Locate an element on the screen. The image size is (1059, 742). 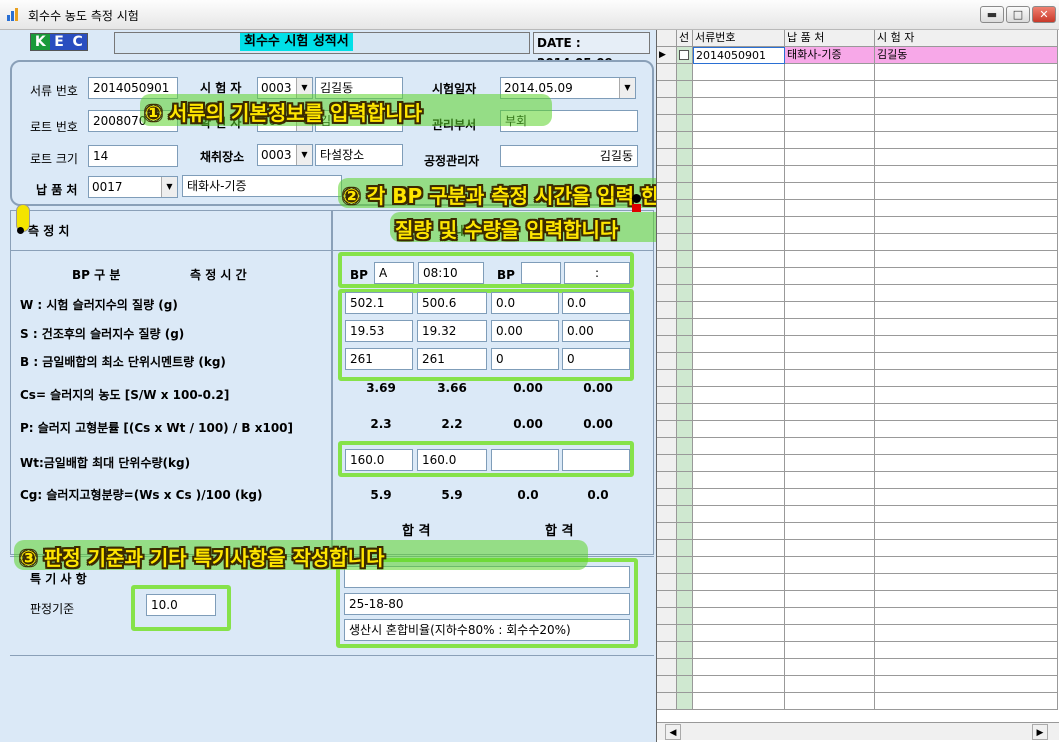
dropdown-arrow-icon: ▼ is located at coordinates (169, 187).